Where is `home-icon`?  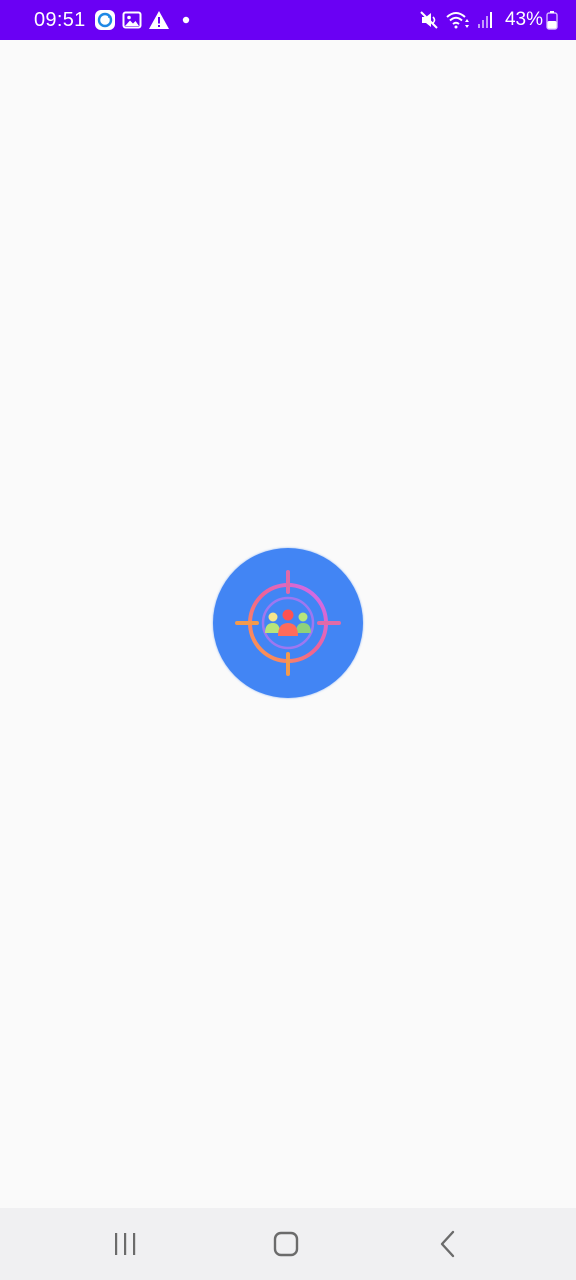
home-icon is located at coordinates (286, 1244).